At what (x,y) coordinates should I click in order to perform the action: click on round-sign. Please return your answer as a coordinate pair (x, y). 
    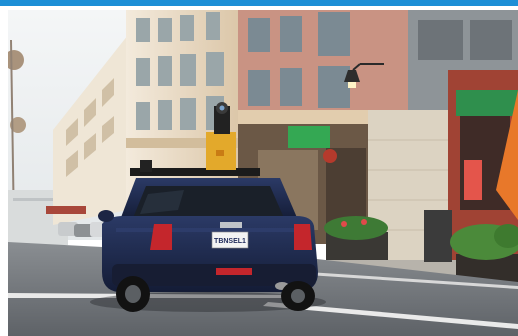
    Looking at the image, I should click on (330, 156).